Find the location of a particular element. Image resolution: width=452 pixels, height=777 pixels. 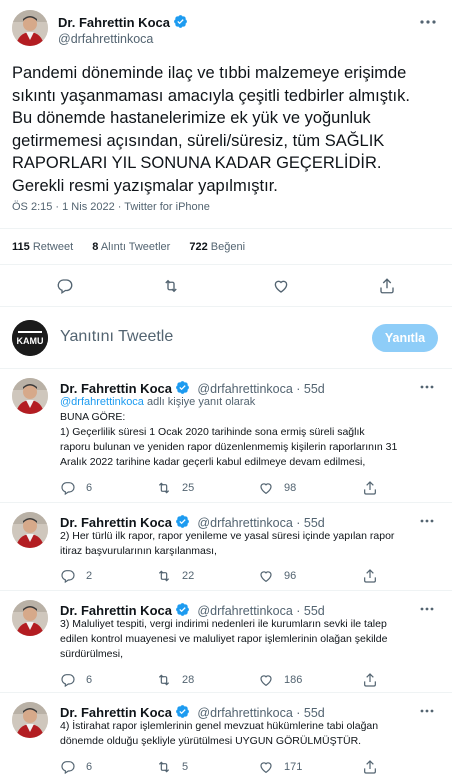

likes-label: Beğeni is located at coordinates (228, 247).